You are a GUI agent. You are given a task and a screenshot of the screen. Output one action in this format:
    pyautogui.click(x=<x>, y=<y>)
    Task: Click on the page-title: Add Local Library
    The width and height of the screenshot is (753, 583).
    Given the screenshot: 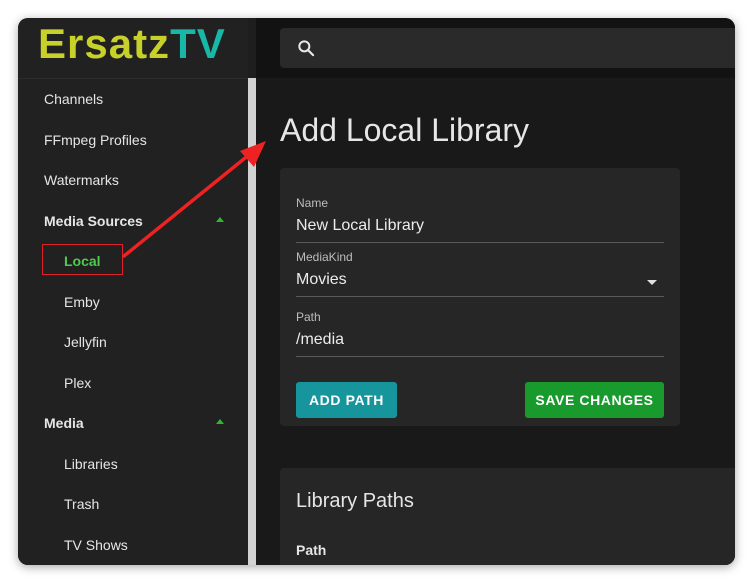 What is the action you would take?
    pyautogui.click(x=405, y=130)
    